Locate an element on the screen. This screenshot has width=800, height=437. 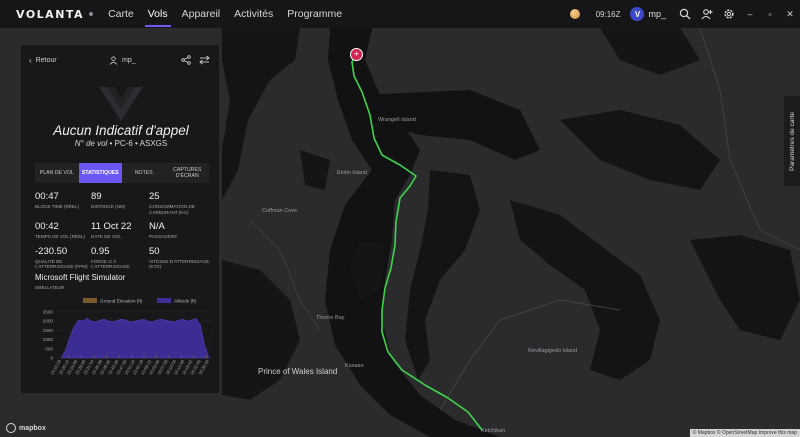
map-label-prince-of-wales: Prince of Wales Island is located at coordinates (298, 371).